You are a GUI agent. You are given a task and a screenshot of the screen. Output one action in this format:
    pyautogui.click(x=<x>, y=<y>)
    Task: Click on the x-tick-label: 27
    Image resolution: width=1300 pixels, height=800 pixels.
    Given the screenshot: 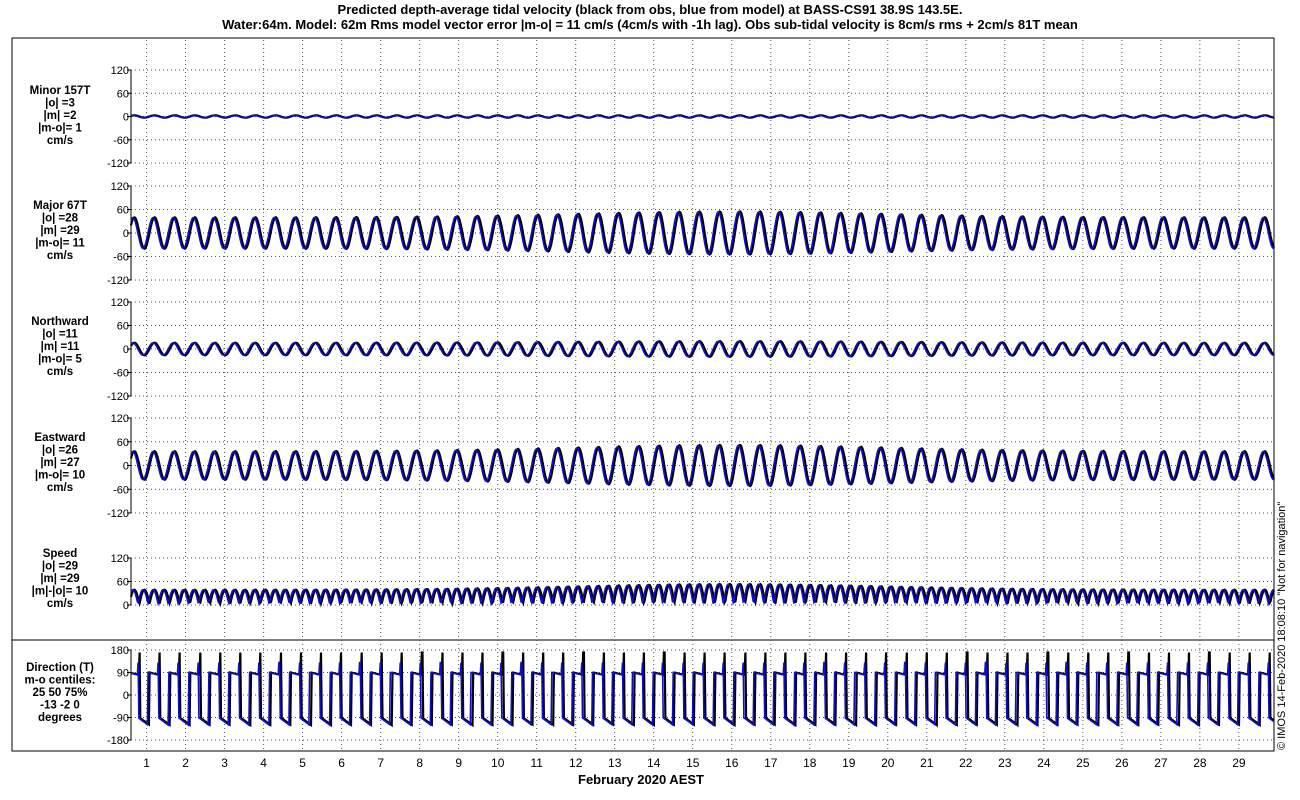 What is the action you would take?
    pyautogui.click(x=1161, y=763)
    